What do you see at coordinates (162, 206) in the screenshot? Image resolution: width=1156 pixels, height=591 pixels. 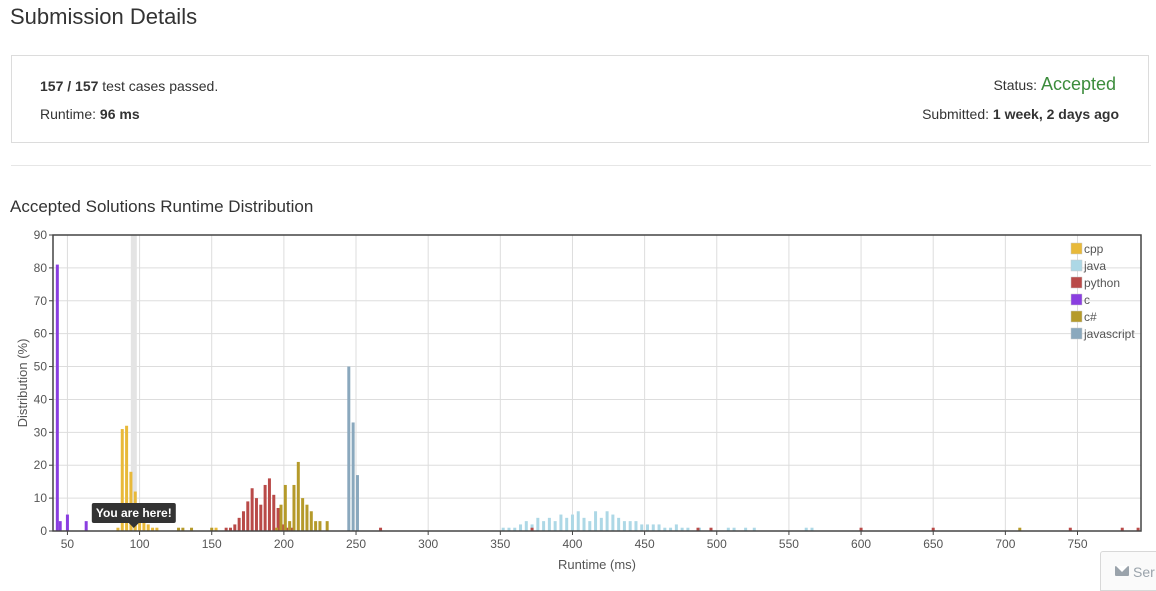 I see `chart-section-title: Accepted Solutions Runtime Distribution` at bounding box center [162, 206].